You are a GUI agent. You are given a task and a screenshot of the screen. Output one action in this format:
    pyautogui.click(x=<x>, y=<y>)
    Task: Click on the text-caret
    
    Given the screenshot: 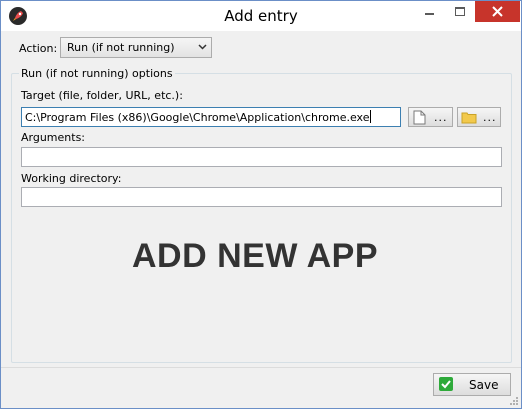 What is the action you would take?
    pyautogui.click(x=371, y=116)
    